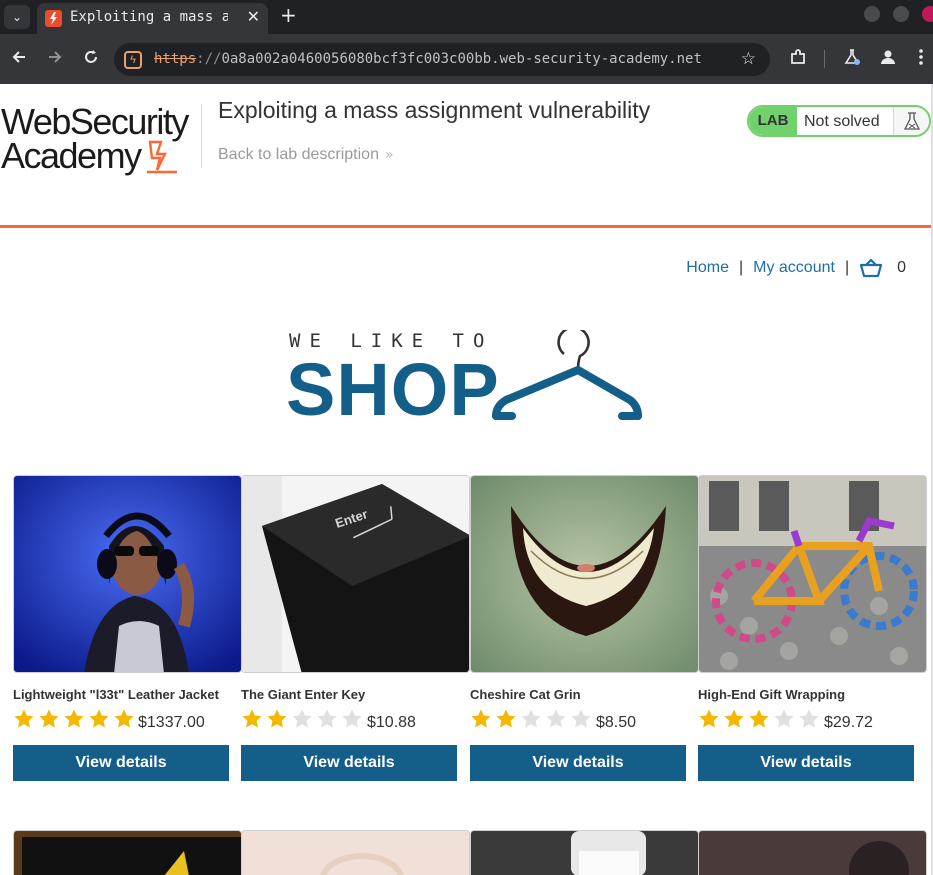  I want to click on forward-icon, so click(55, 60).